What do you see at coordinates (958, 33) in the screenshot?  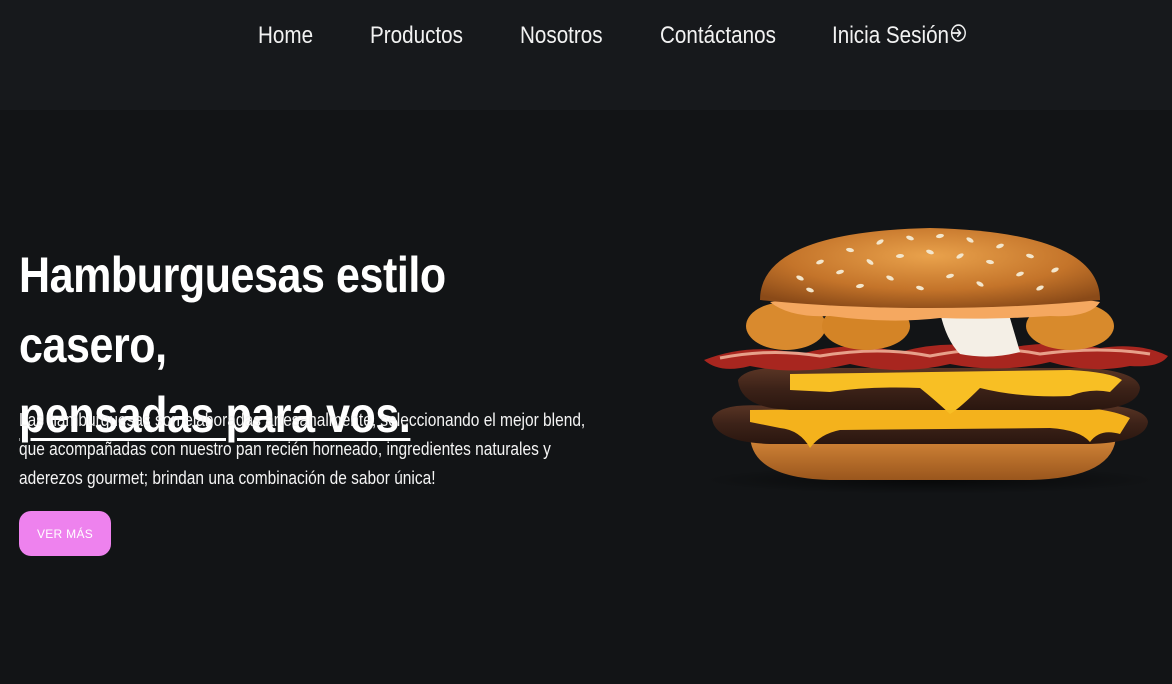 I see `login-icon` at bounding box center [958, 33].